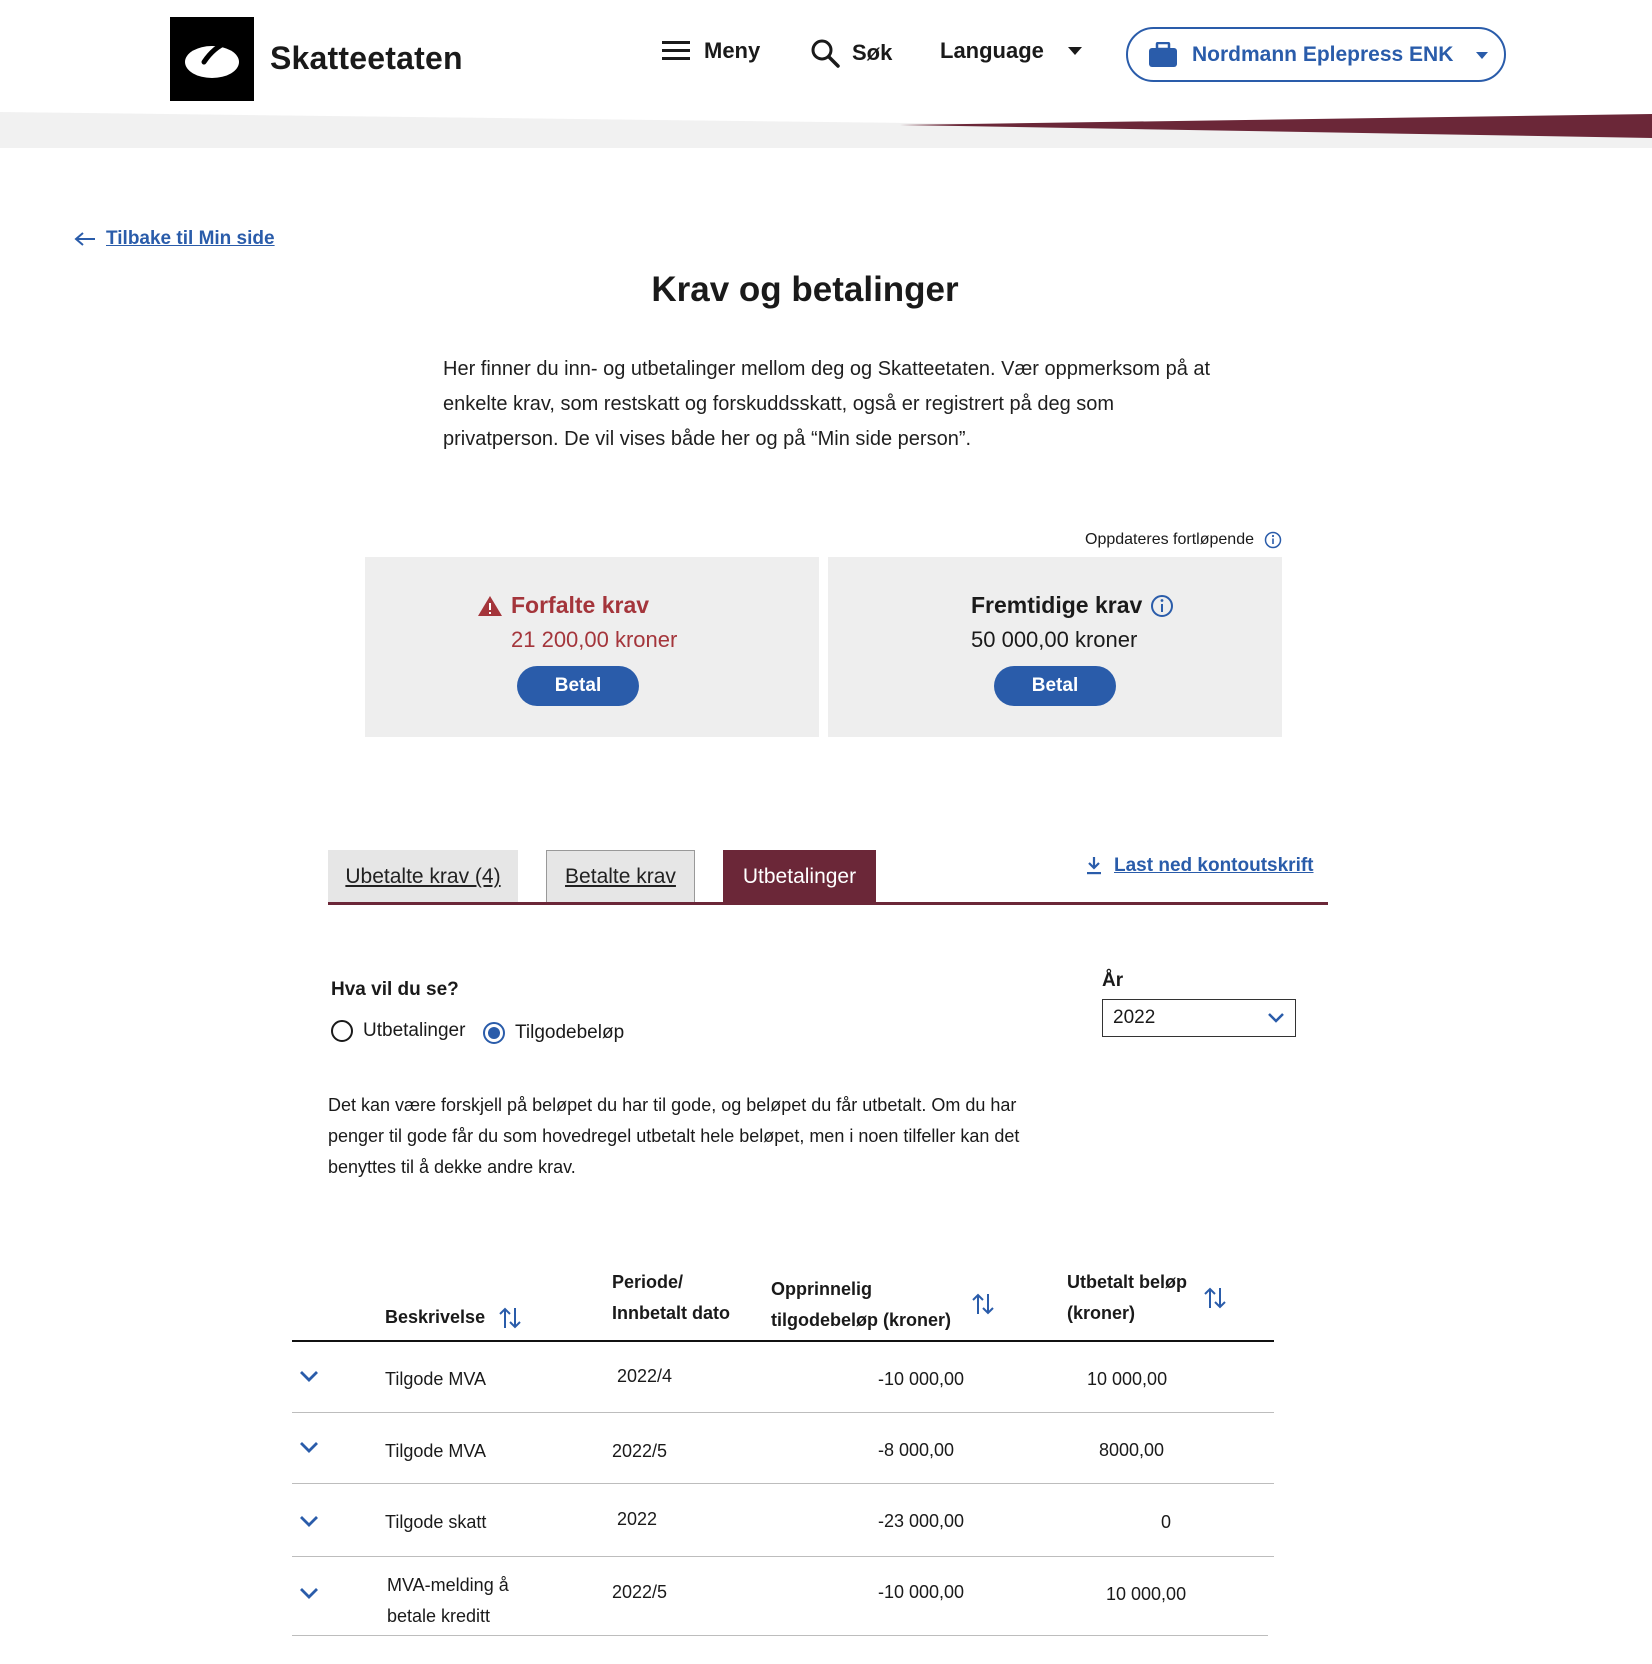 Image resolution: width=1652 pixels, height=1664 pixels. Describe the element at coordinates (448, 1601) in the screenshot. I see `row-description: MVA-melding å betale kreditt` at that location.